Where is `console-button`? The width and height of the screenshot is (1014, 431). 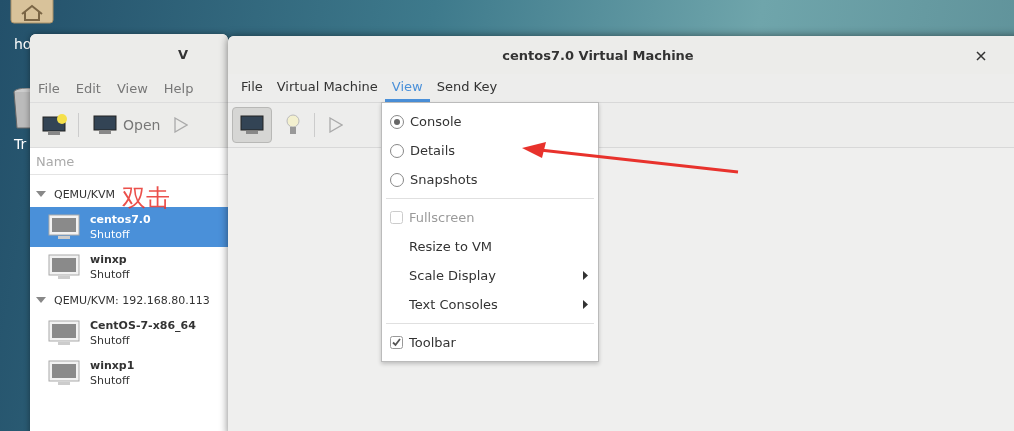 console-button is located at coordinates (252, 125).